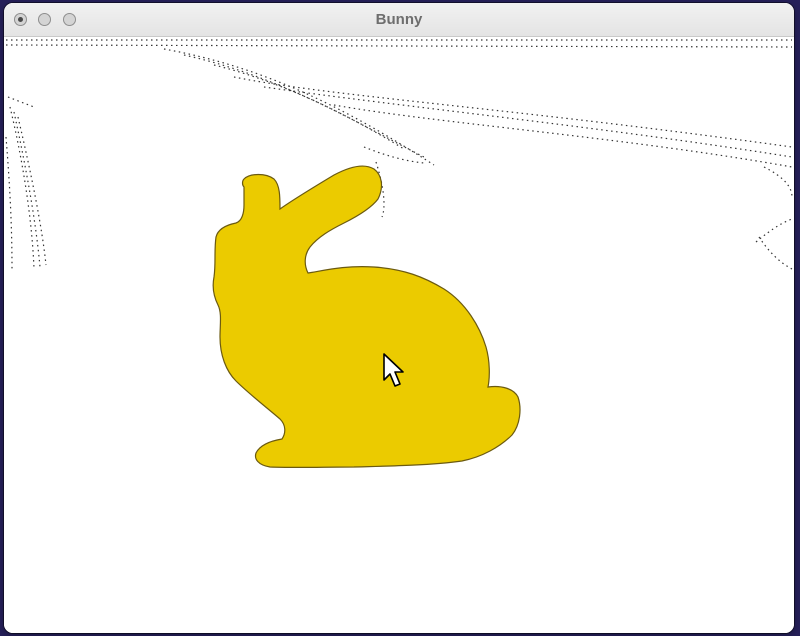  I want to click on window-titlebar: Bunny, so click(399, 20).